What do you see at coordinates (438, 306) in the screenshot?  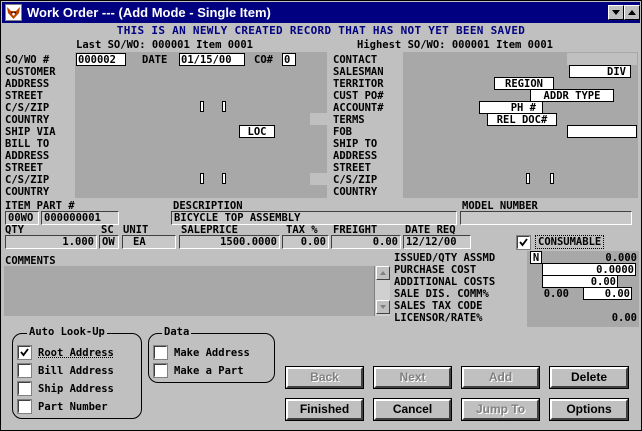 I see `sales-tax-code-label: SALES TAX CODE` at bounding box center [438, 306].